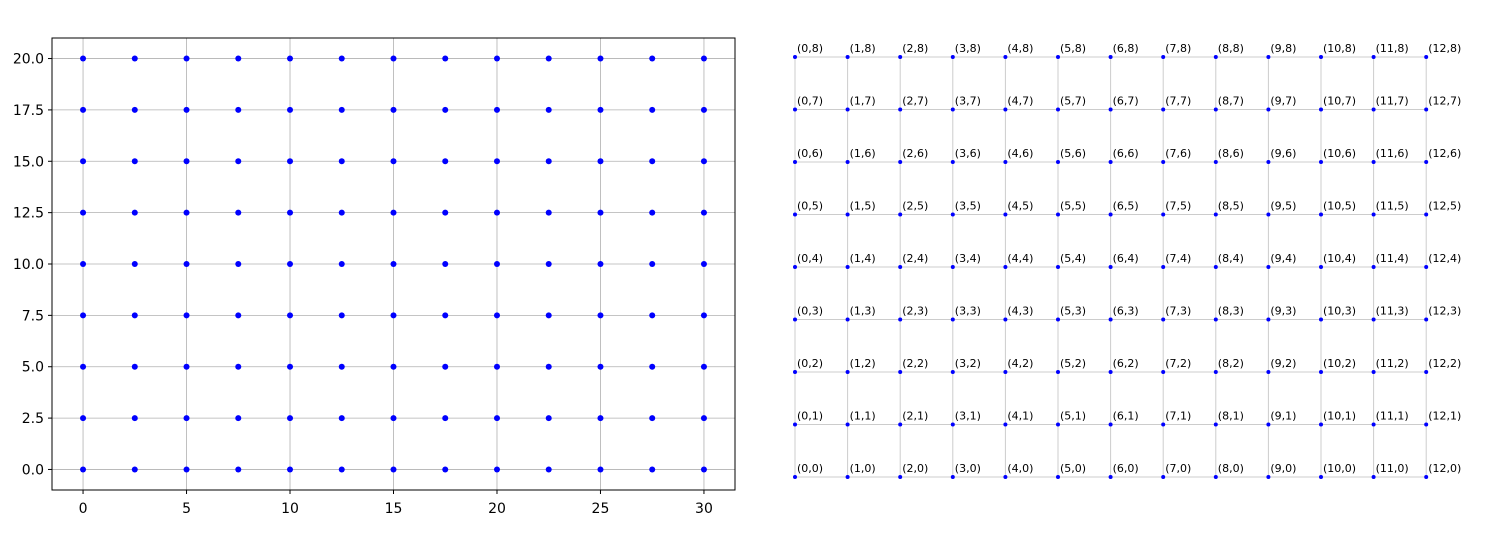 The width and height of the screenshot is (1502, 543). What do you see at coordinates (1178, 48) in the screenshot?
I see `right-point-label: (7,8)` at bounding box center [1178, 48].